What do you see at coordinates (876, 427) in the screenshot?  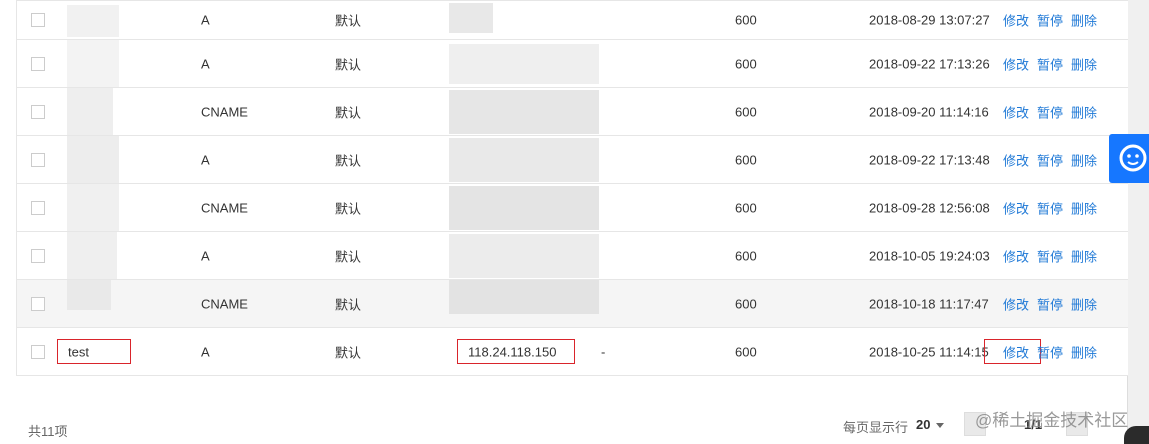 I see `per-page-label: 每页显示行` at bounding box center [876, 427].